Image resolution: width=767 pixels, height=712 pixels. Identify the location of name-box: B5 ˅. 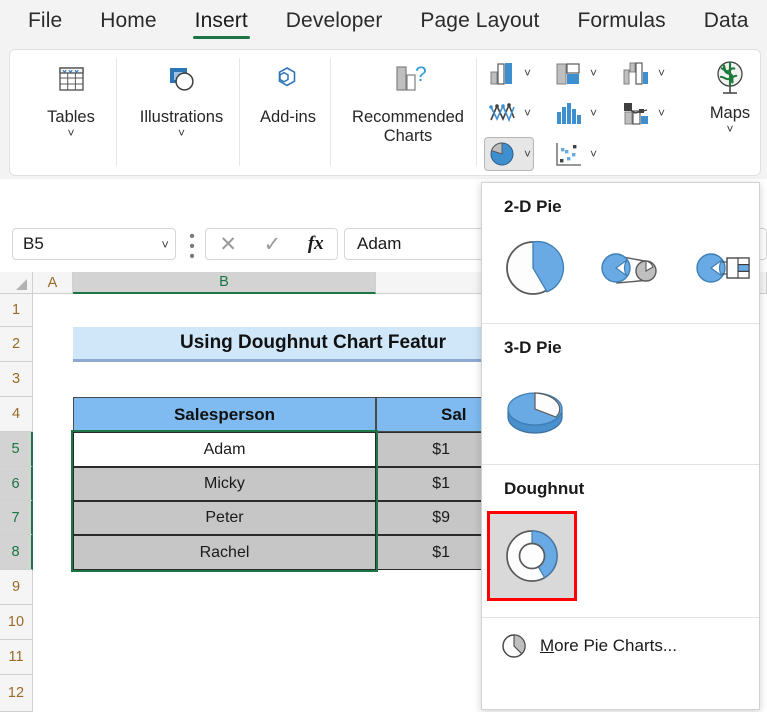
(94, 244).